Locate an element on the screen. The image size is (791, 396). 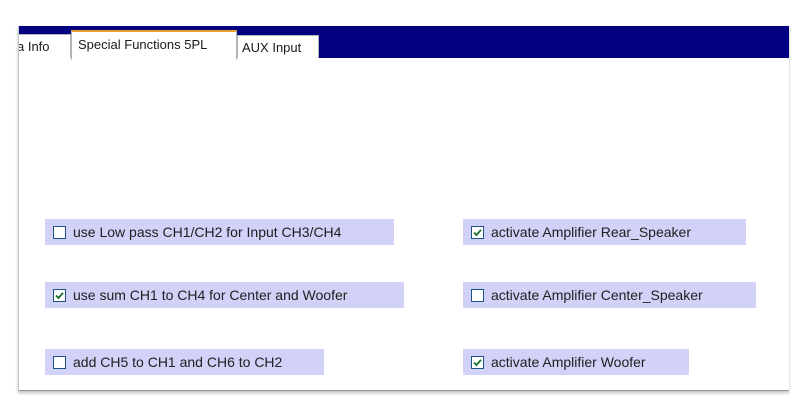
option-label: use sum CH1 to CH4 for Center and Woofer is located at coordinates (210, 295).